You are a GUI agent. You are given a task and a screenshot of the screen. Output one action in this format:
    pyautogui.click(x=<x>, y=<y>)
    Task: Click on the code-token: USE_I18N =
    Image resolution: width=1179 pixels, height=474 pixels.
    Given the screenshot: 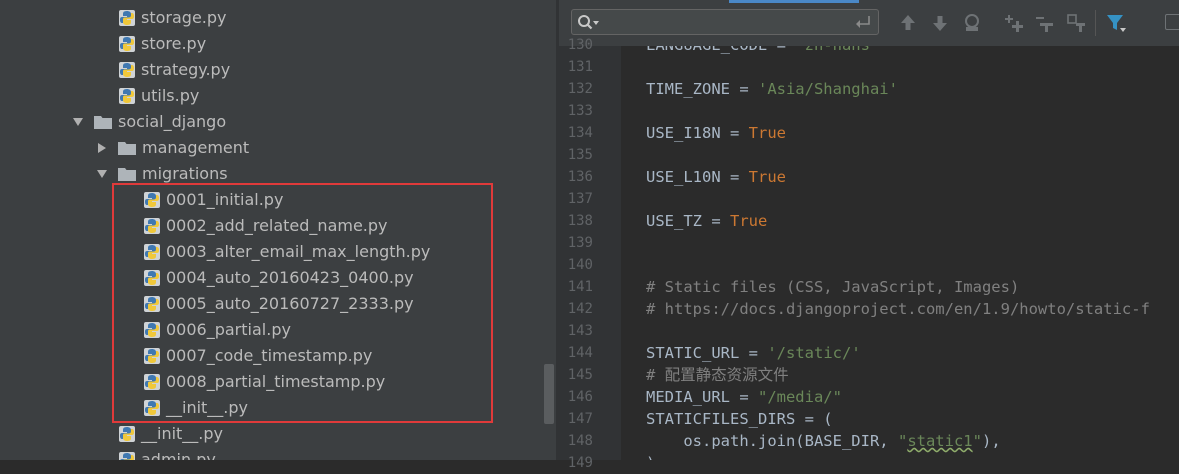 What is the action you would take?
    pyautogui.click(x=697, y=133)
    